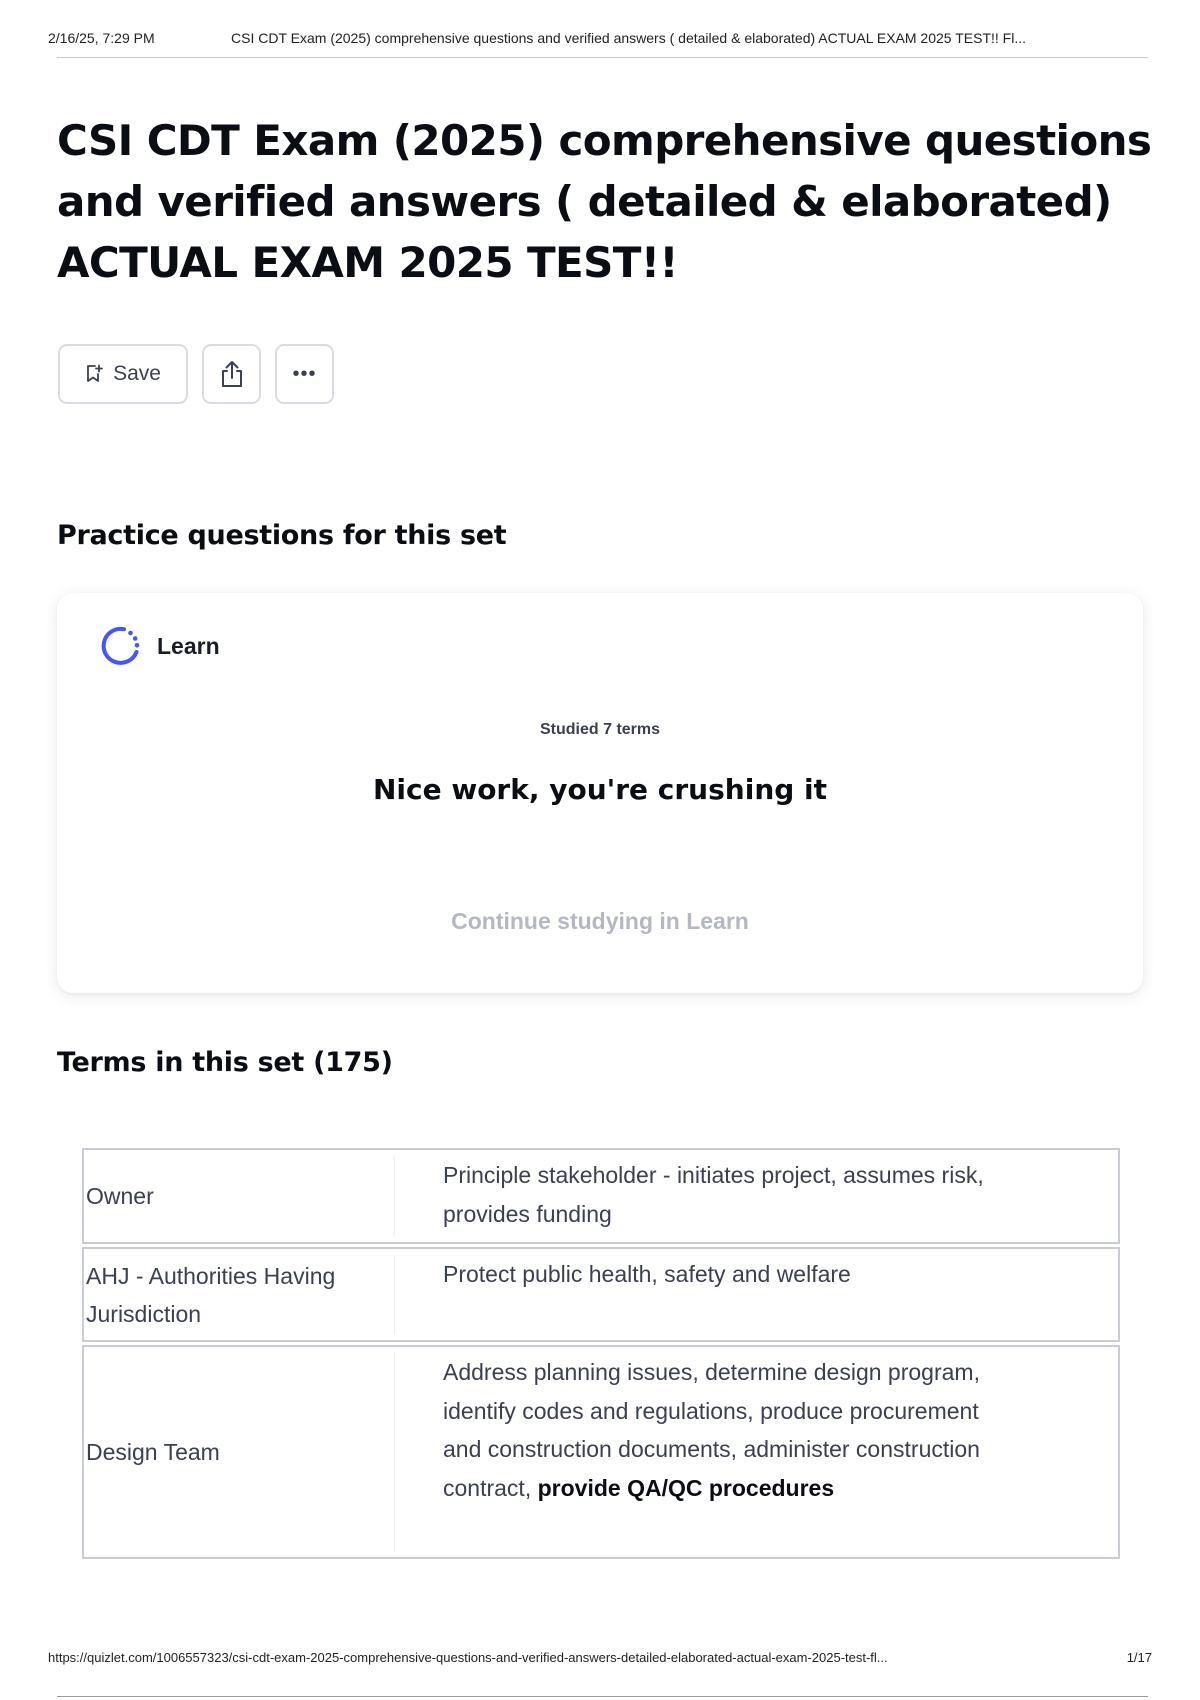  I want to click on share-icon, so click(232, 374).